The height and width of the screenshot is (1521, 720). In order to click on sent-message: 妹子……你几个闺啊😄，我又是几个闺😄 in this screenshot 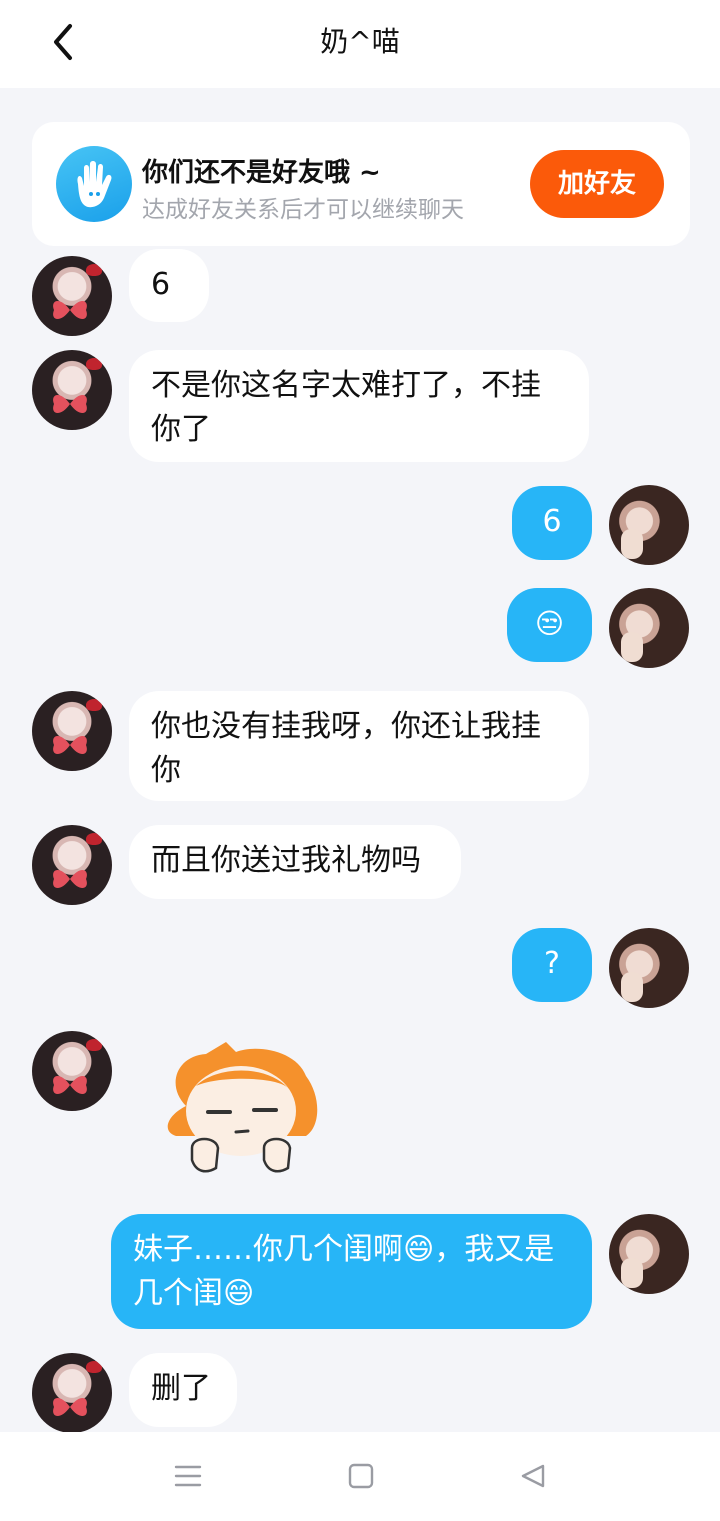, I will do `click(351, 1271)`.